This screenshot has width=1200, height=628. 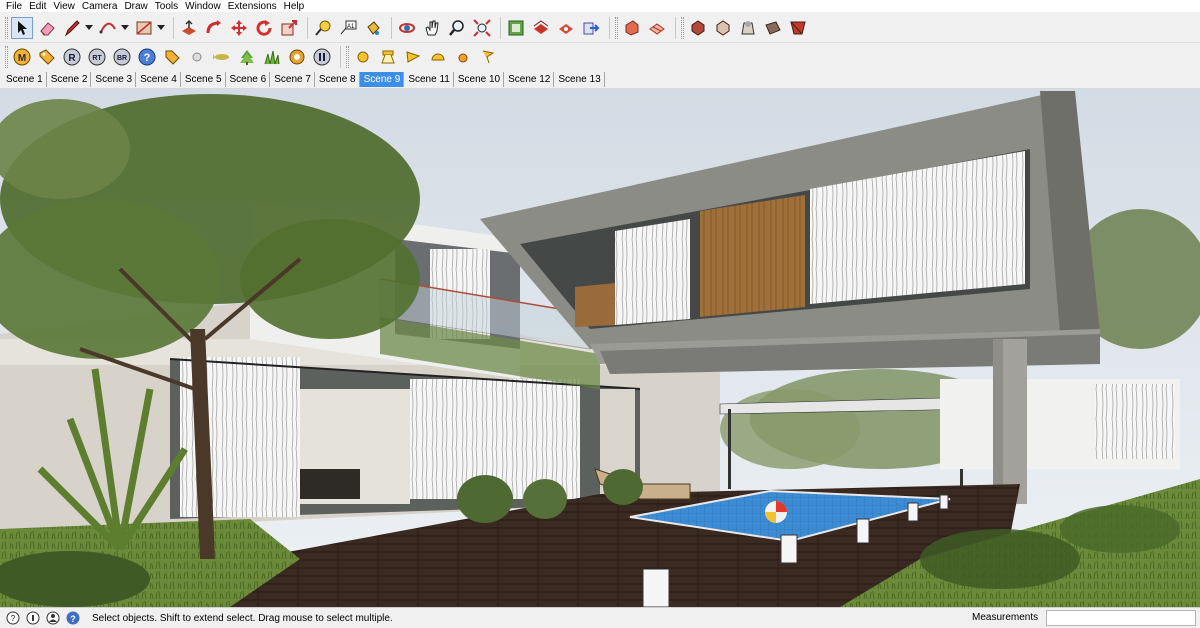 What do you see at coordinates (373, 28) in the screenshot?
I see `paint-bucket-icon` at bounding box center [373, 28].